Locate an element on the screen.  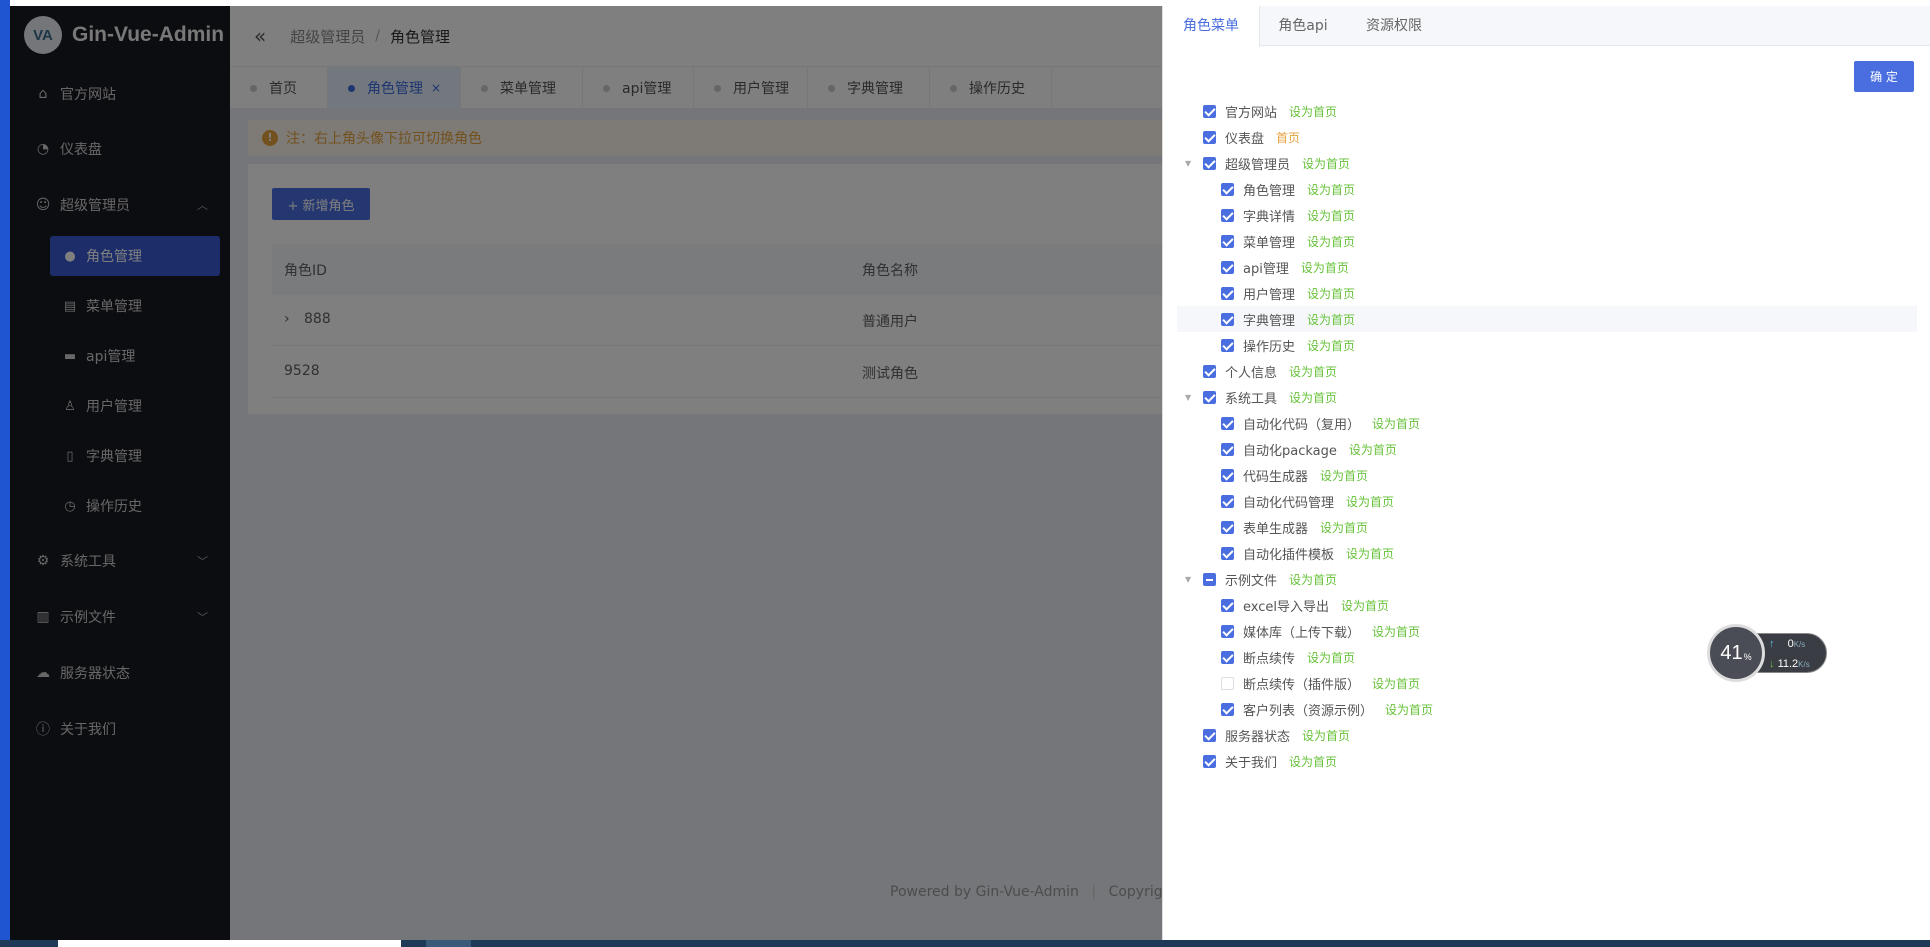
tree-node: 字典管理 设为首页 is located at coordinates (1547, 319).